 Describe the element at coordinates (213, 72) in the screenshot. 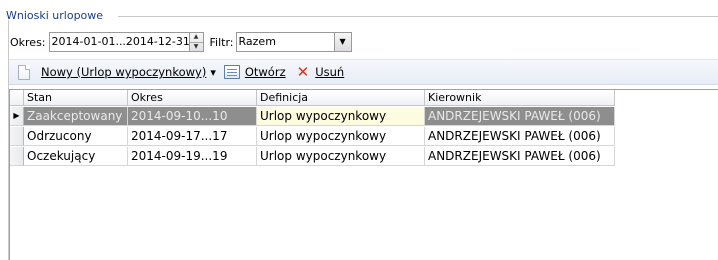

I see `dropdown-arrow-icon: ▾` at that location.